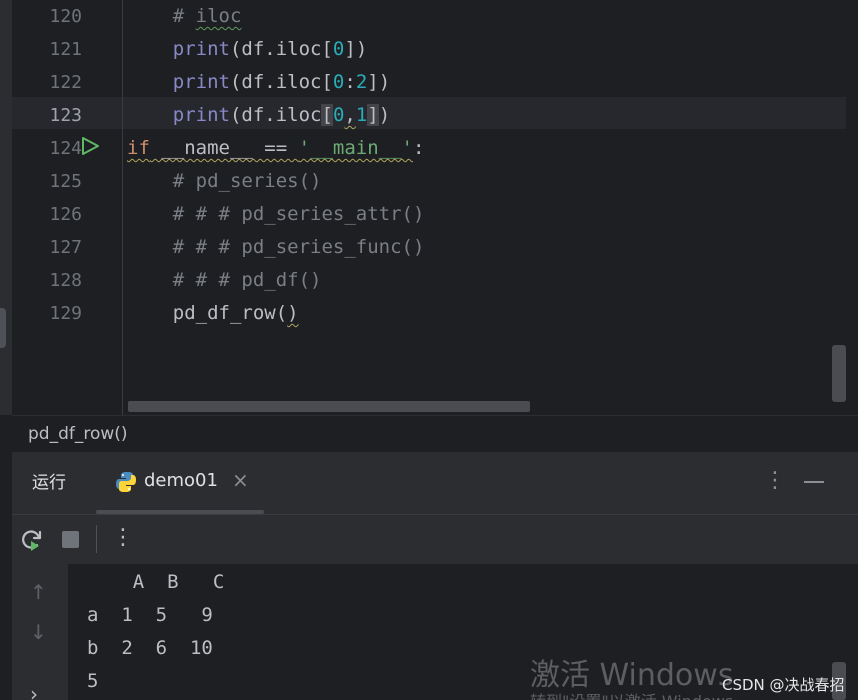 The width and height of the screenshot is (858, 700). Describe the element at coordinates (329, 406) in the screenshot. I see `horizontal-scrollbar` at that location.